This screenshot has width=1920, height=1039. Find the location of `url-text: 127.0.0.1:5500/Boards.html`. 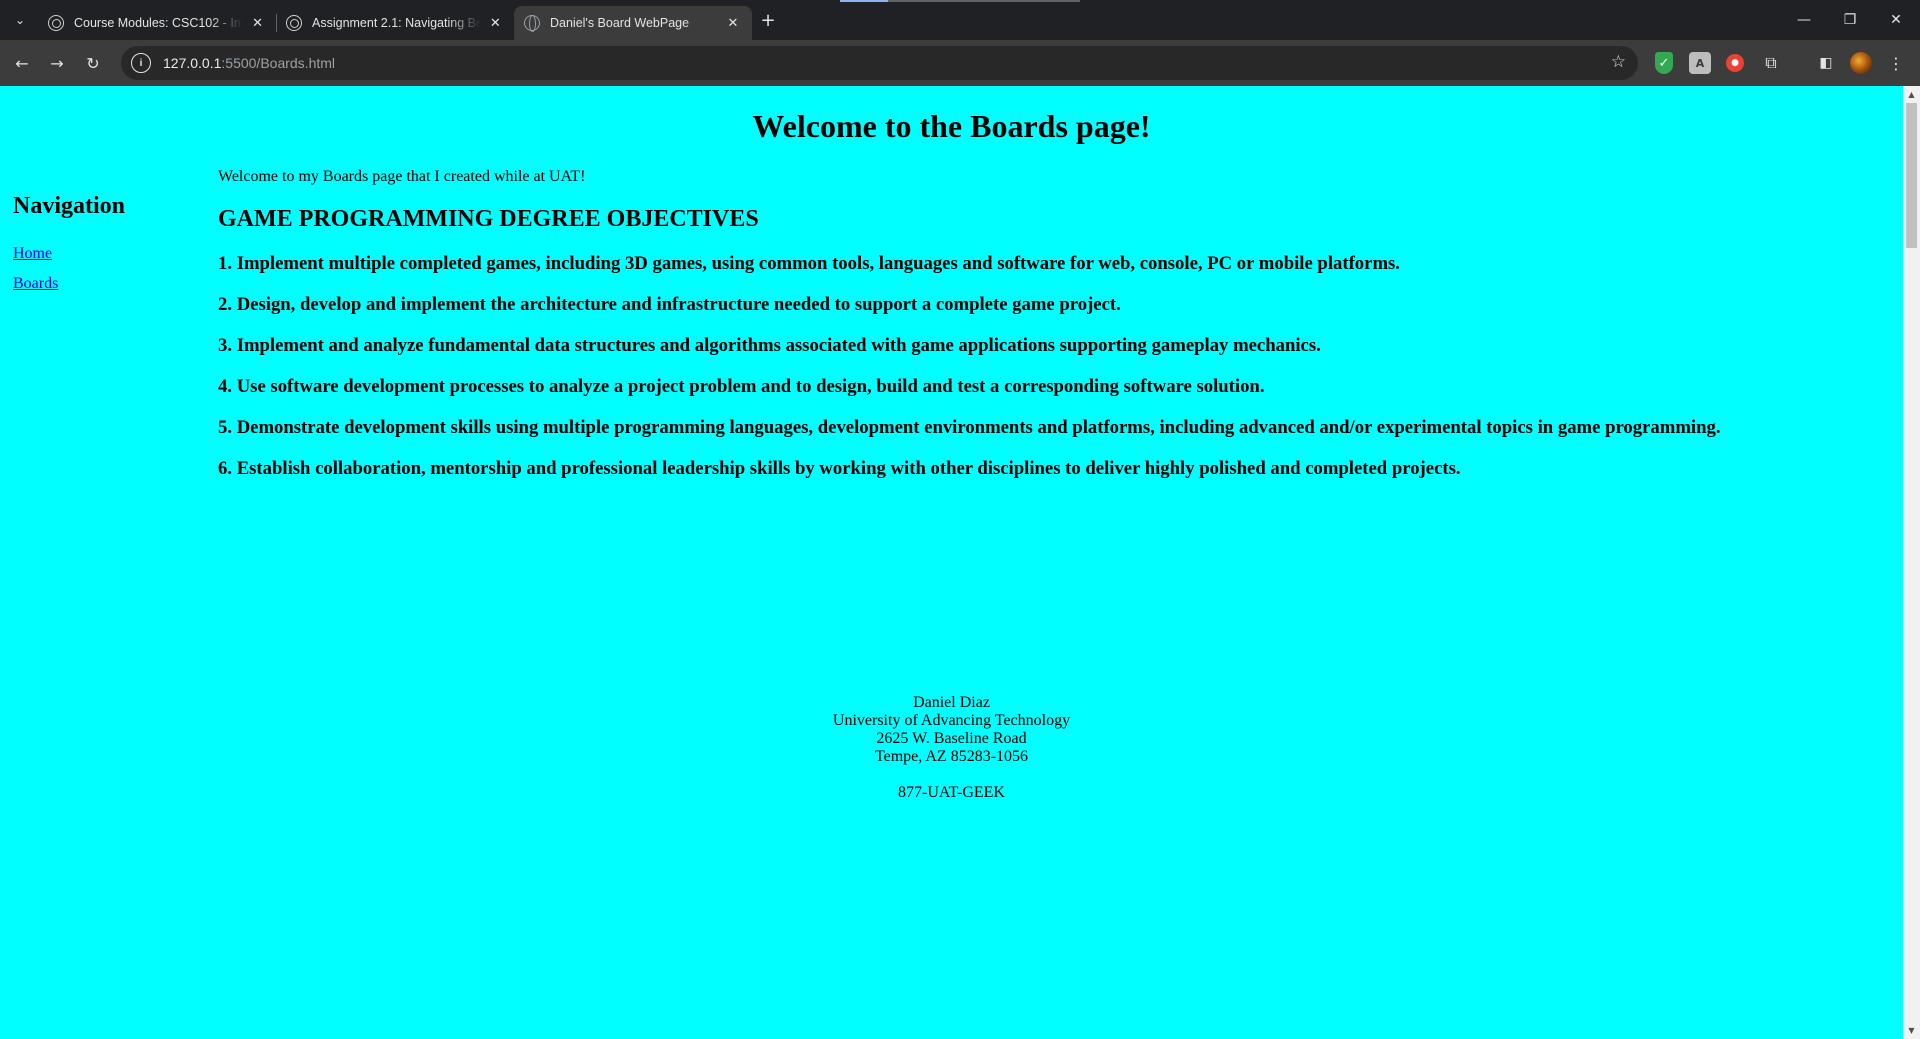

url-text: 127.0.0.1:5500/Boards.html is located at coordinates (249, 63).